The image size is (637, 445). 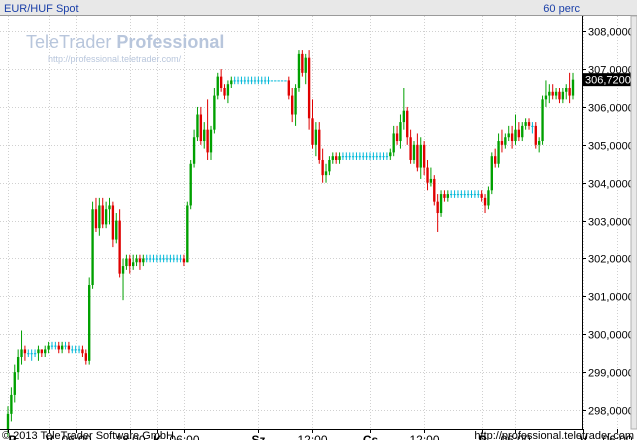 What do you see at coordinates (611, 374) in the screenshot?
I see `y-tick-label: 299,0000` at bounding box center [611, 374].